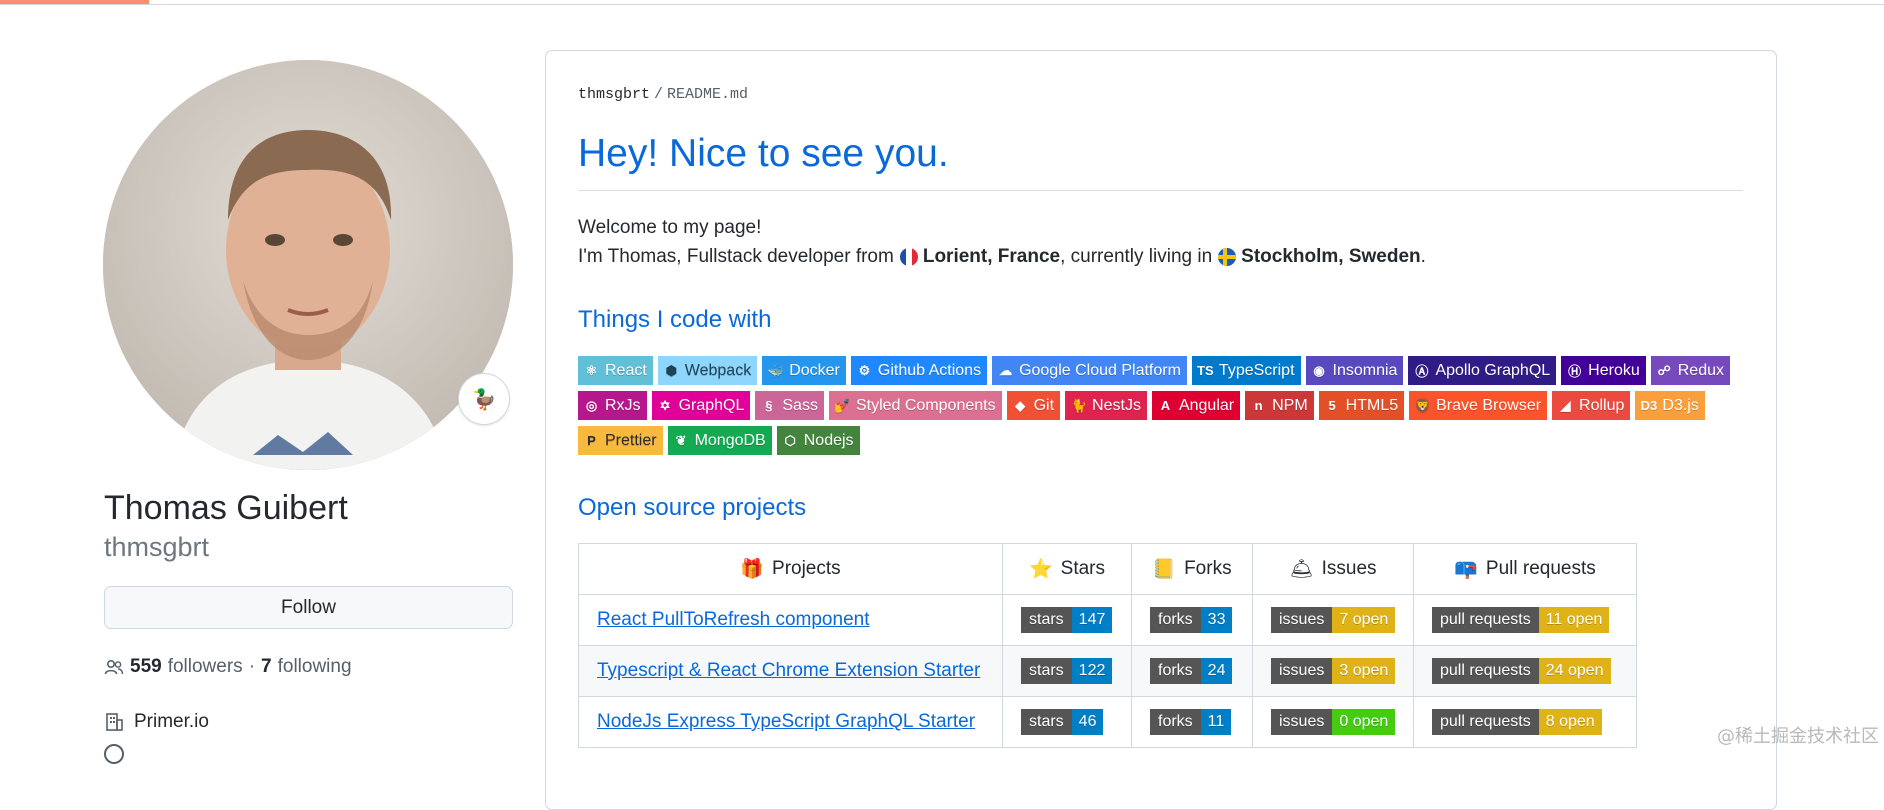  I want to click on badge-prettier: P Prettier, so click(620, 440).